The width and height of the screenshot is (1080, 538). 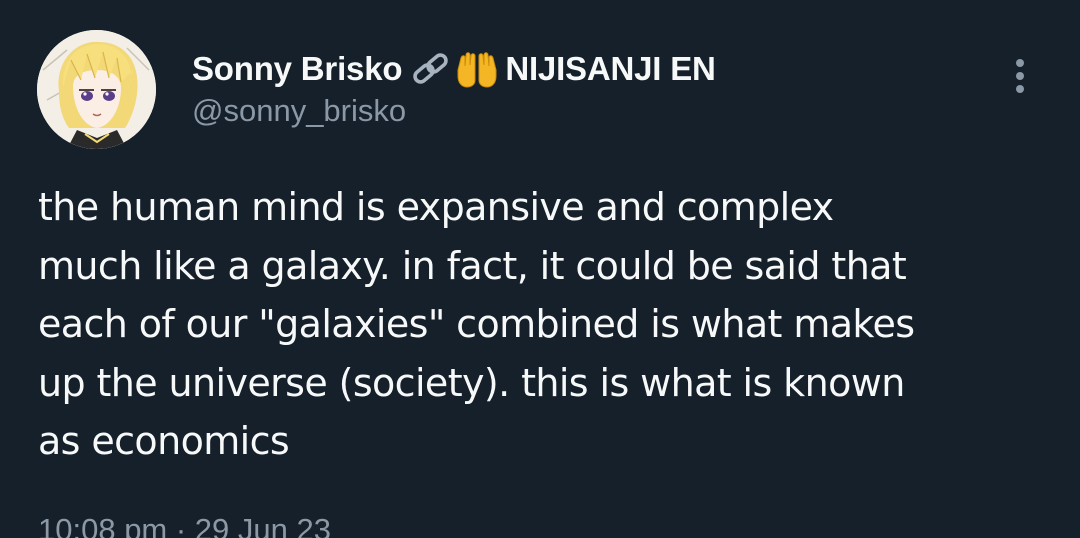 I want to click on link-icon, so click(x=431, y=69).